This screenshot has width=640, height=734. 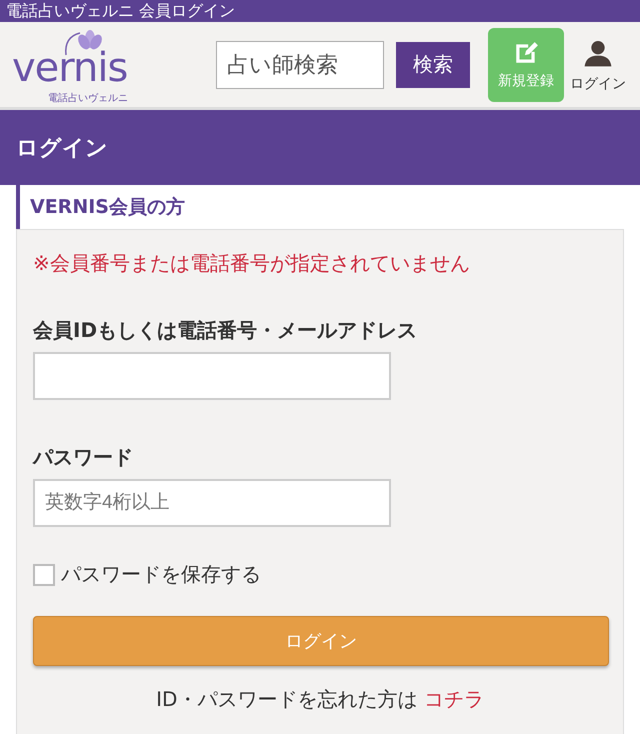 I want to click on logo-wordmark: vernis, so click(x=70, y=67).